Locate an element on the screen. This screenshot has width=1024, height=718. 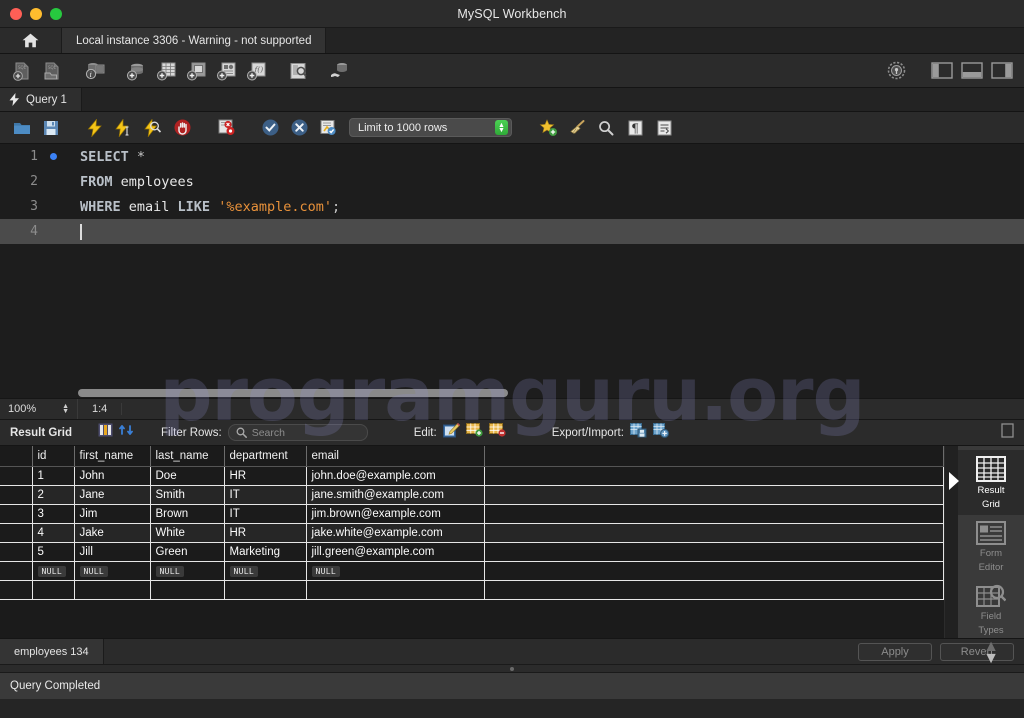
table-cell: Jake is located at coordinates (112, 533).